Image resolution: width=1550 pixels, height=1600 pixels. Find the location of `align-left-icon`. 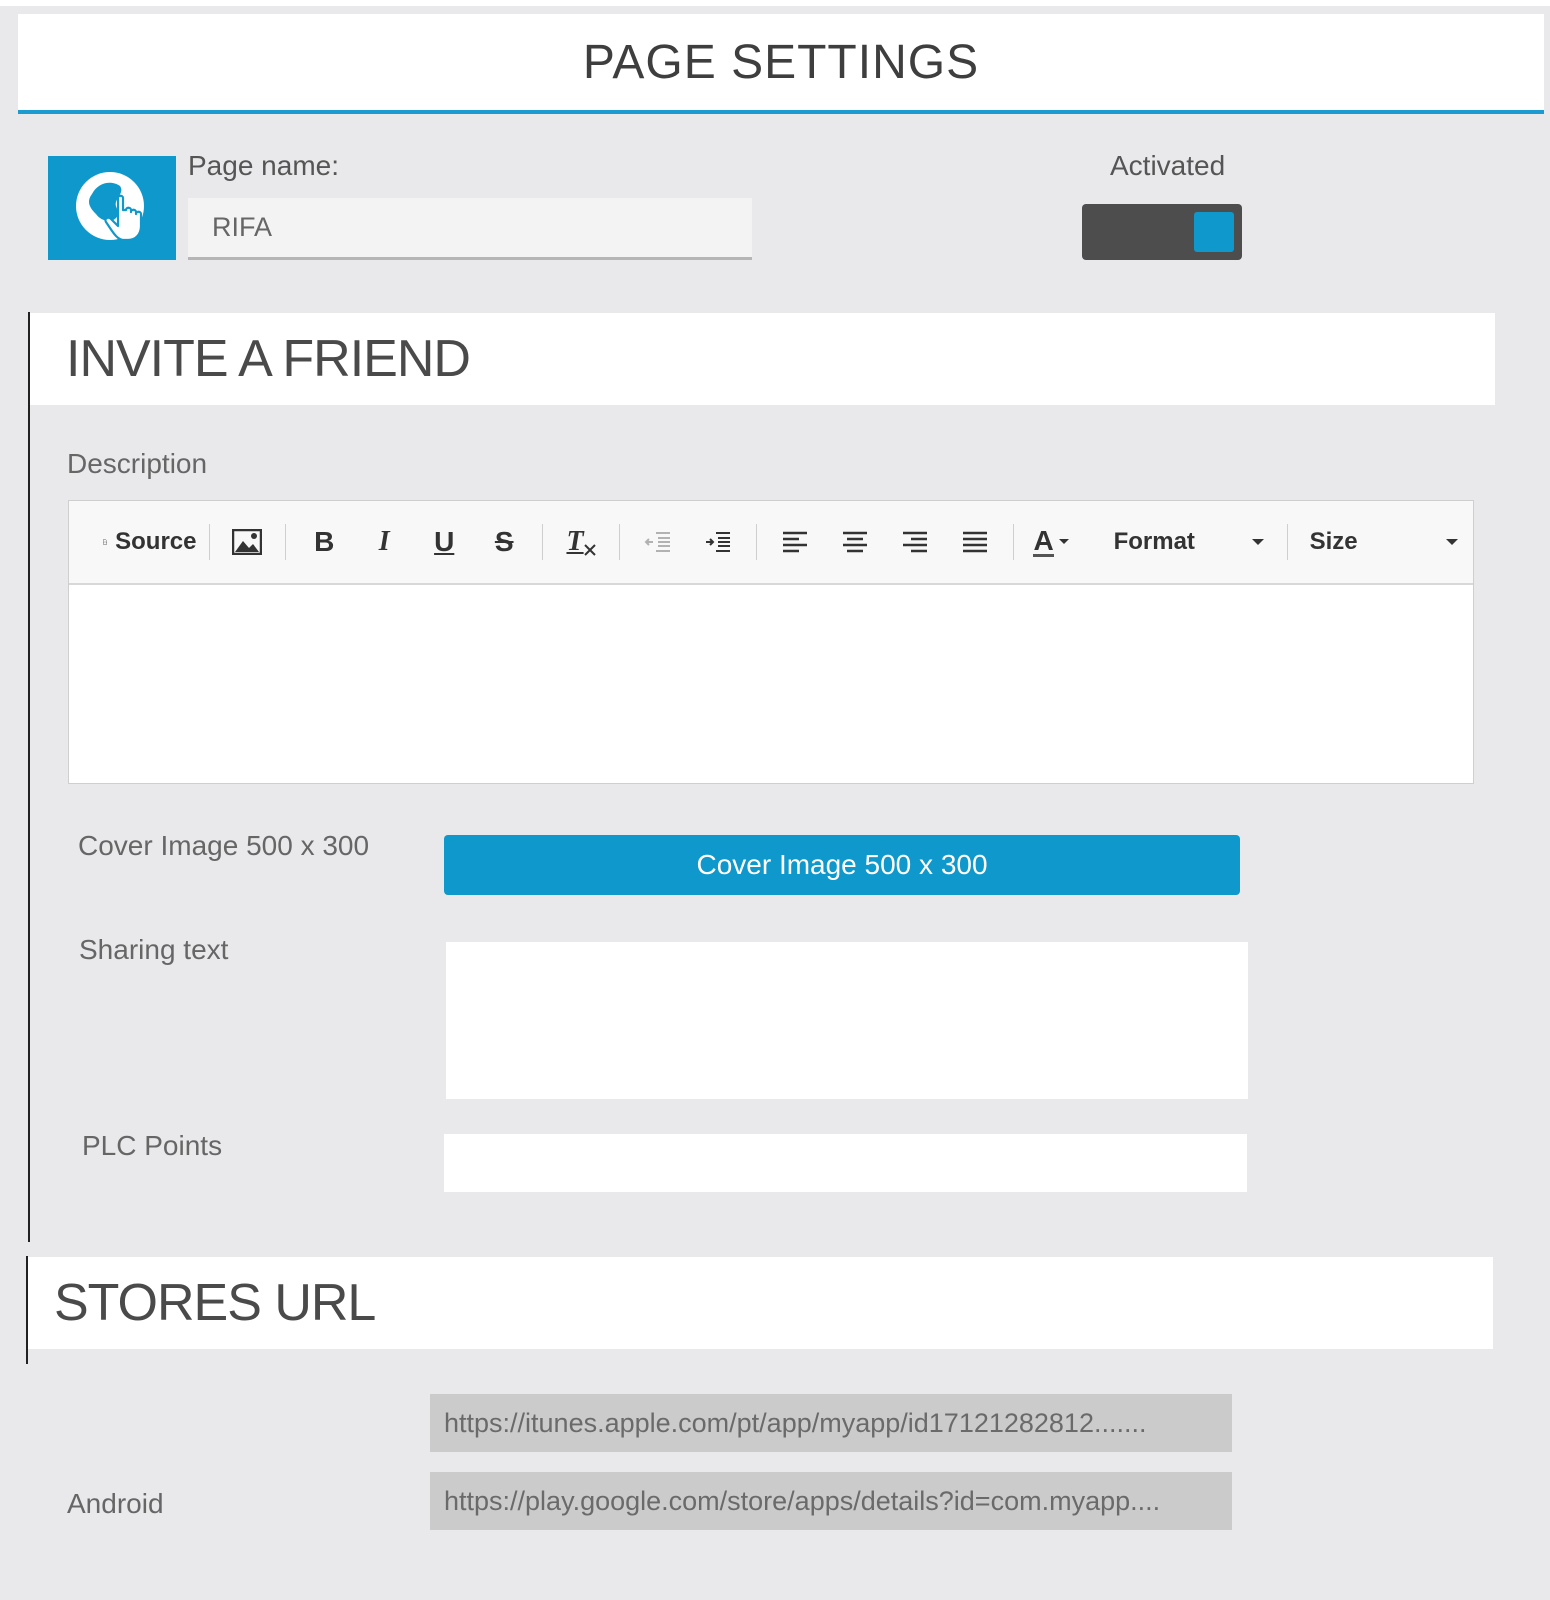

align-left-icon is located at coordinates (794, 542).